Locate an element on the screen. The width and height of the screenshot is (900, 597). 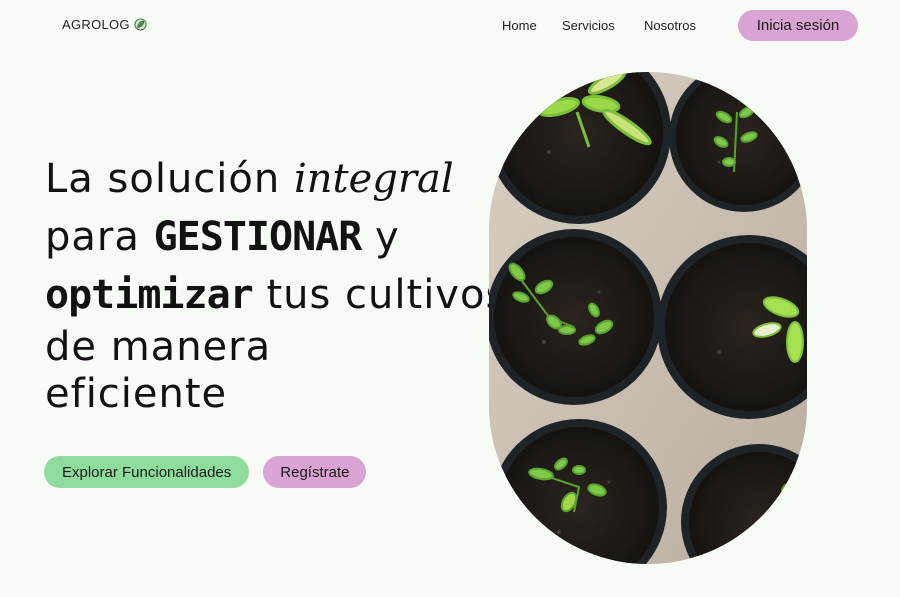
brand-name: AGROLOG is located at coordinates (96, 24).